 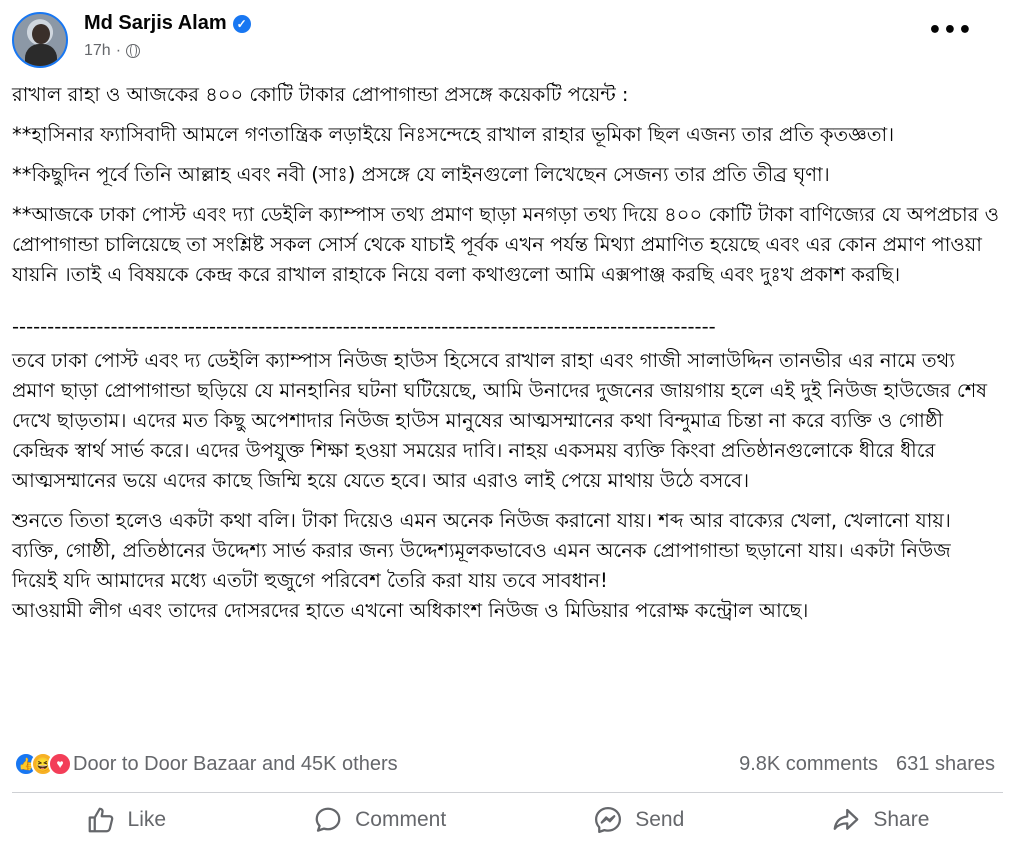 I want to click on avatar, so click(x=40, y=40).